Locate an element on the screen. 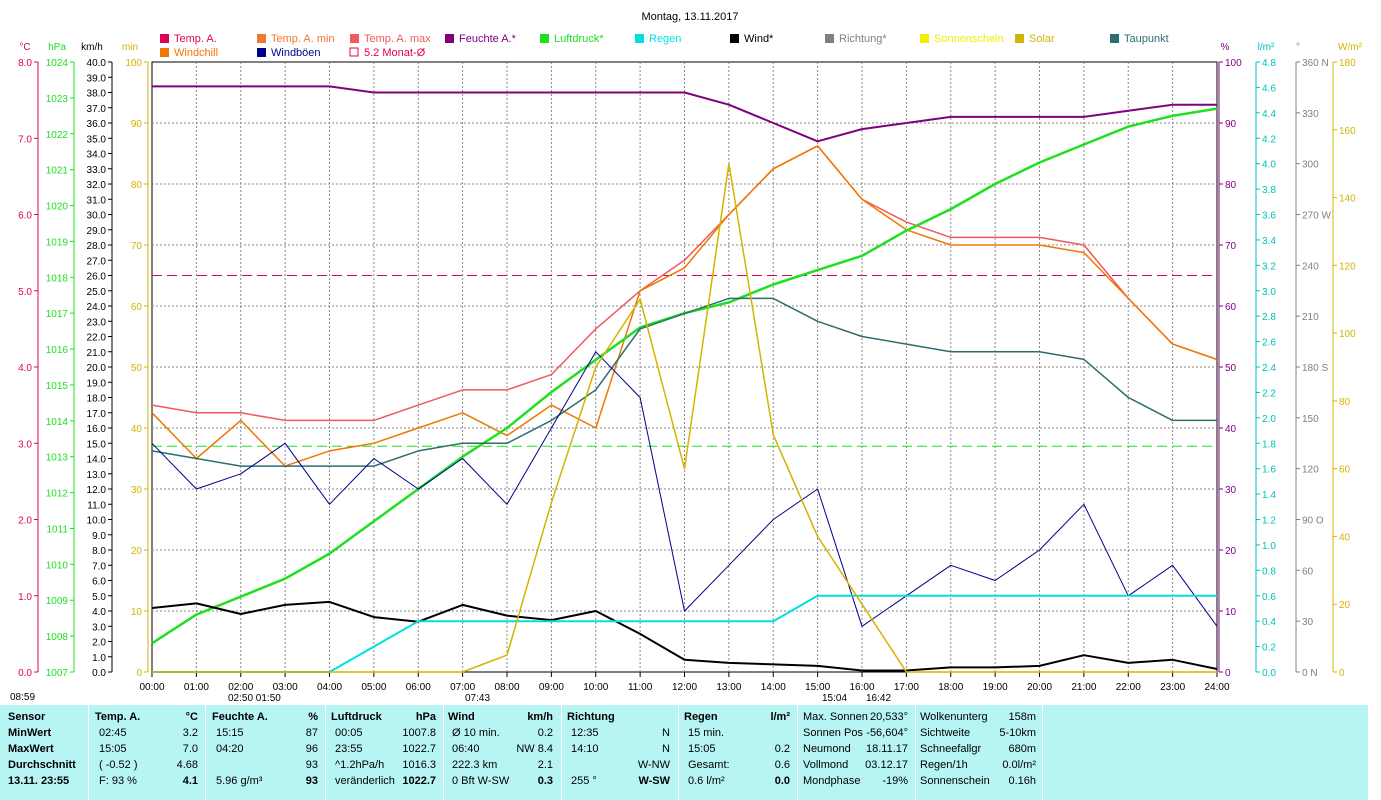 This screenshot has height=800, width=1381. hpa-axis-tick-label: 1012 is located at coordinates (57, 494).